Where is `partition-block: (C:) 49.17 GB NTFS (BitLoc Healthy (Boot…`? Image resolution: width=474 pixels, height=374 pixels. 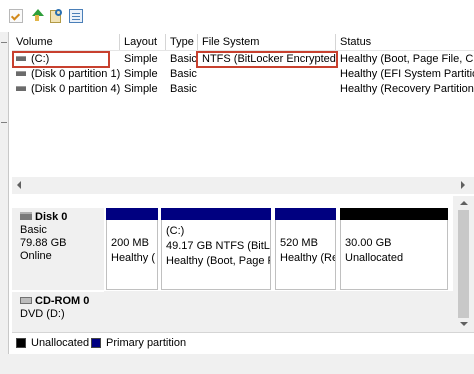 partition-block: (C:) 49.17 GB NTFS (BitLoc Healthy (Boot… is located at coordinates (216, 249).